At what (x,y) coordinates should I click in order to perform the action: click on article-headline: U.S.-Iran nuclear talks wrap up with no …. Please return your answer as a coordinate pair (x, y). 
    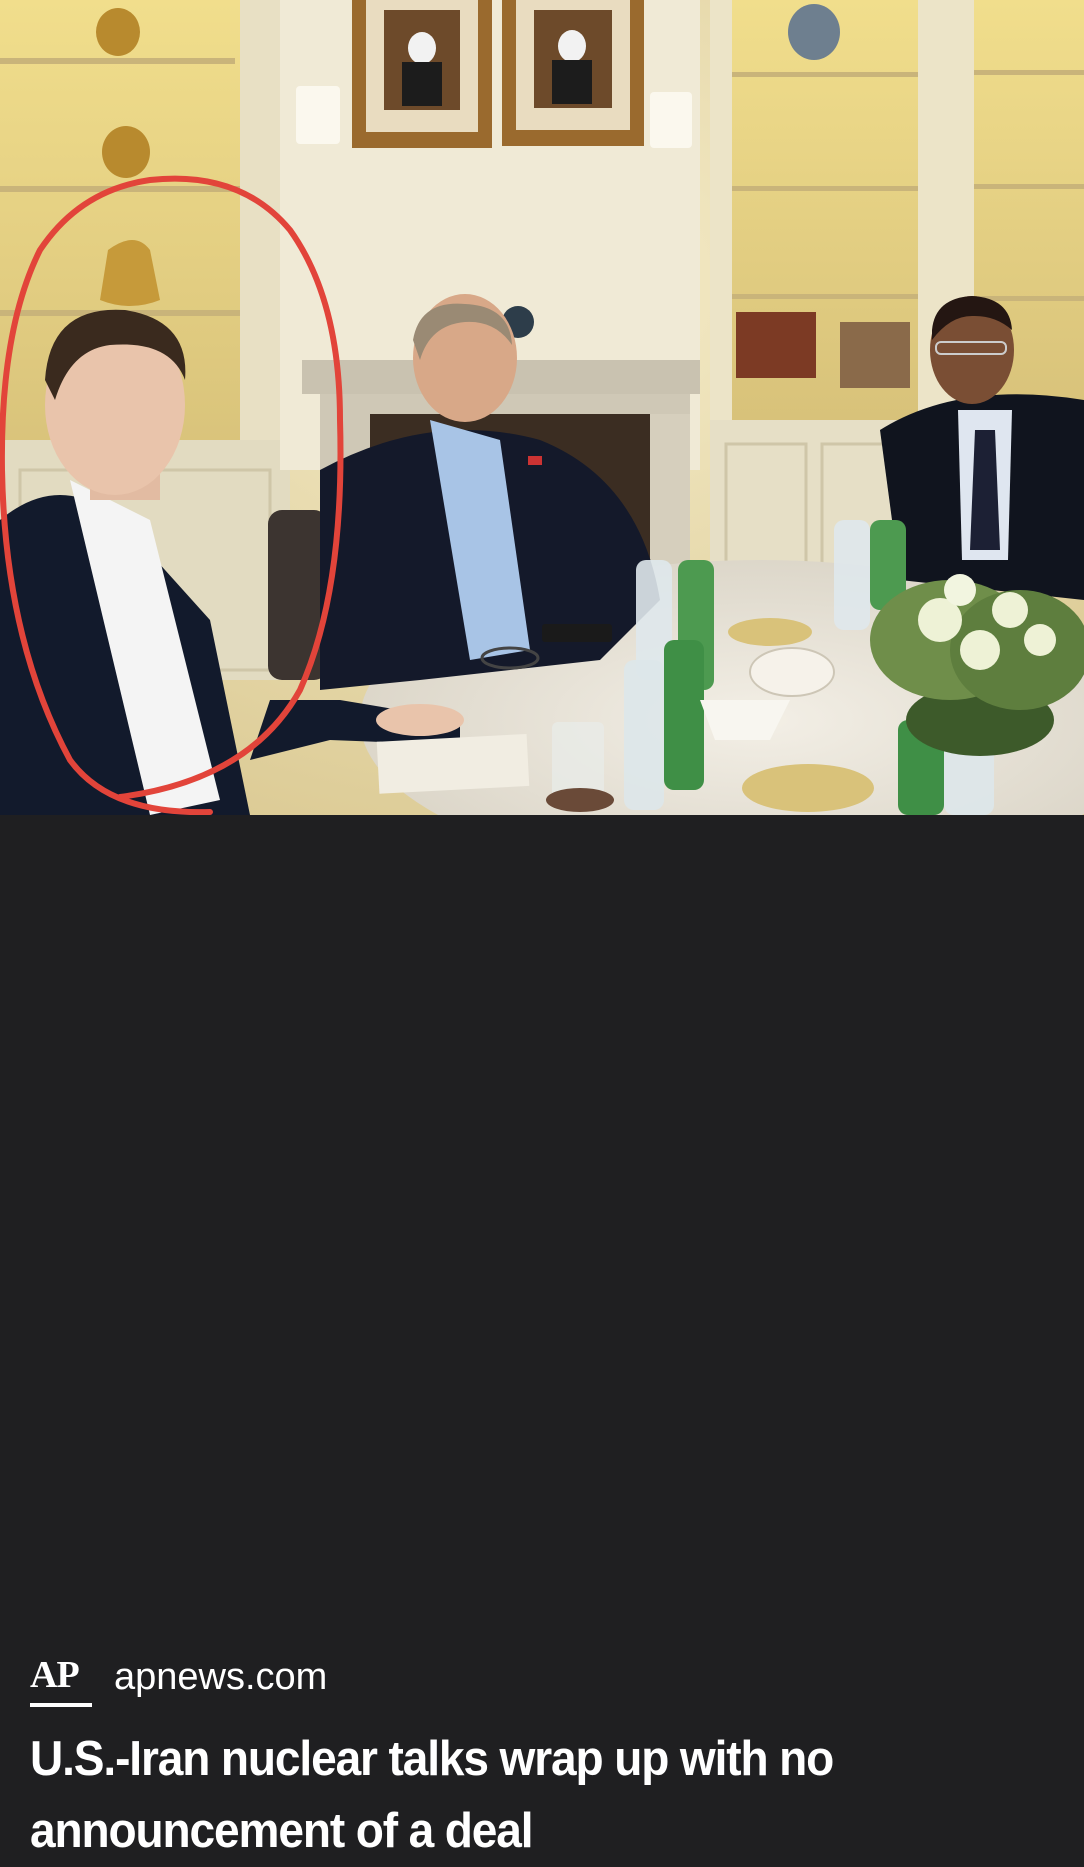
    Looking at the image, I should click on (514, 1795).